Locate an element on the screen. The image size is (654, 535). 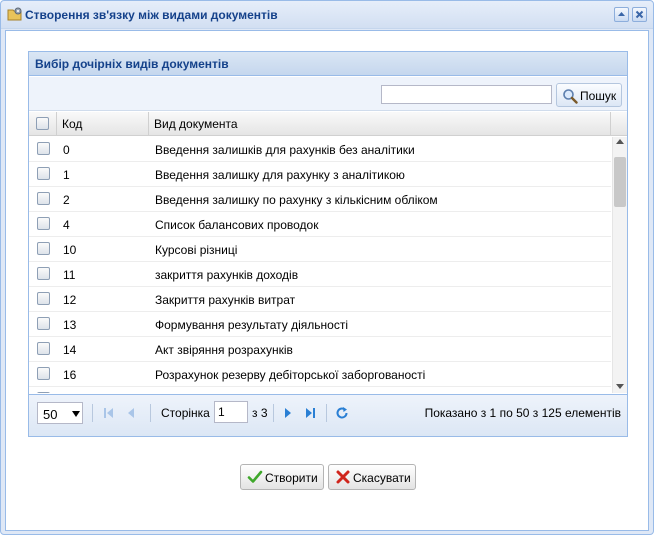
row-code: 0 is located at coordinates (66, 150).